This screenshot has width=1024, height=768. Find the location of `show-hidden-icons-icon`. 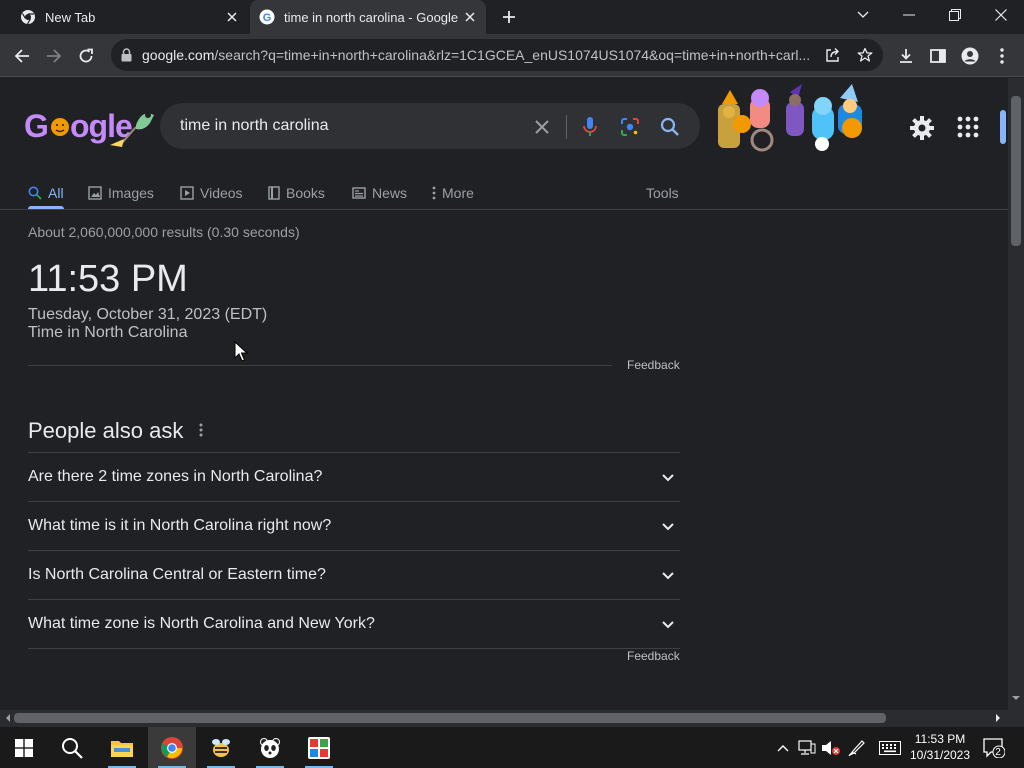

show-hidden-icons-icon is located at coordinates (783, 748).